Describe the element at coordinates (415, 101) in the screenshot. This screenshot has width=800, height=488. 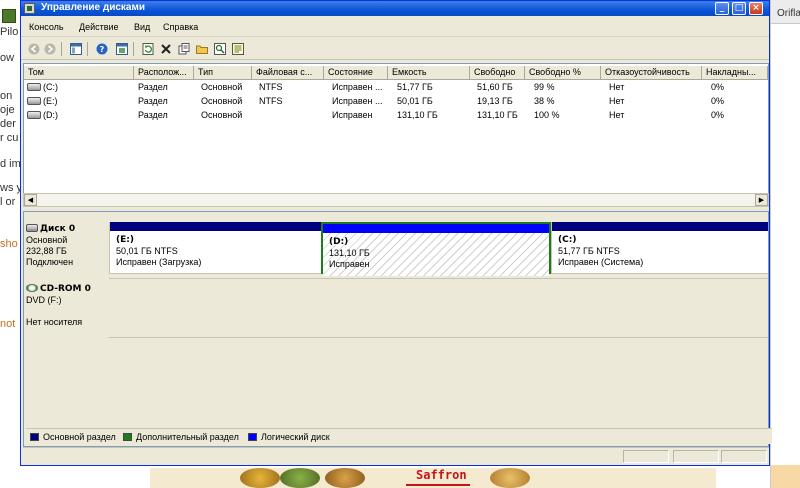
I see `cell-capacity: 50,01 ГБ` at that location.